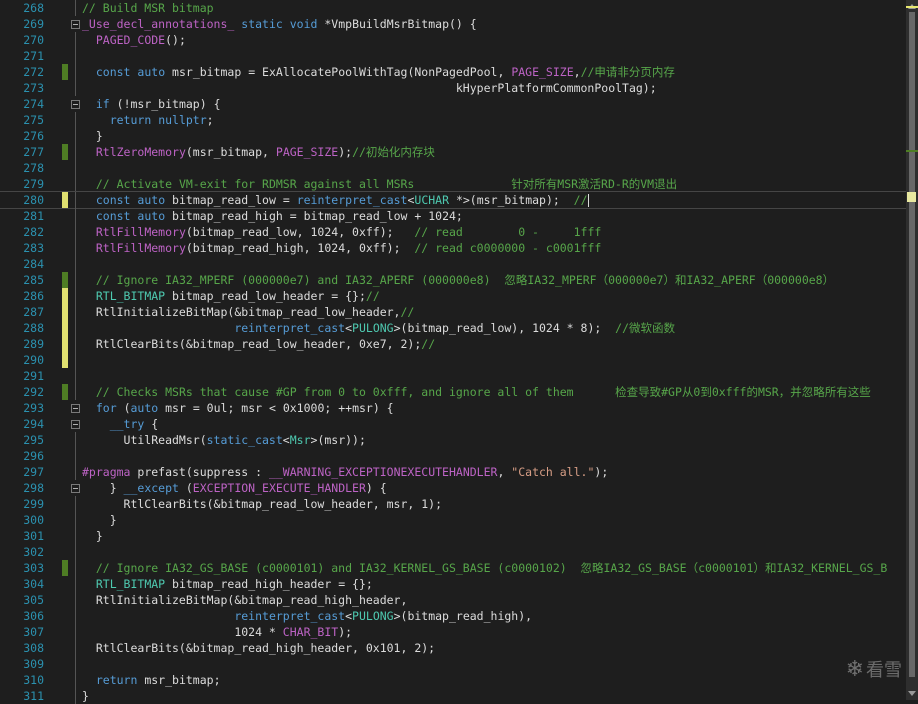 The height and width of the screenshot is (704, 918). Describe the element at coordinates (279, 488) in the screenshot. I see `code-token: EXCEPTION_EXECUTE_HANDLER` at that location.